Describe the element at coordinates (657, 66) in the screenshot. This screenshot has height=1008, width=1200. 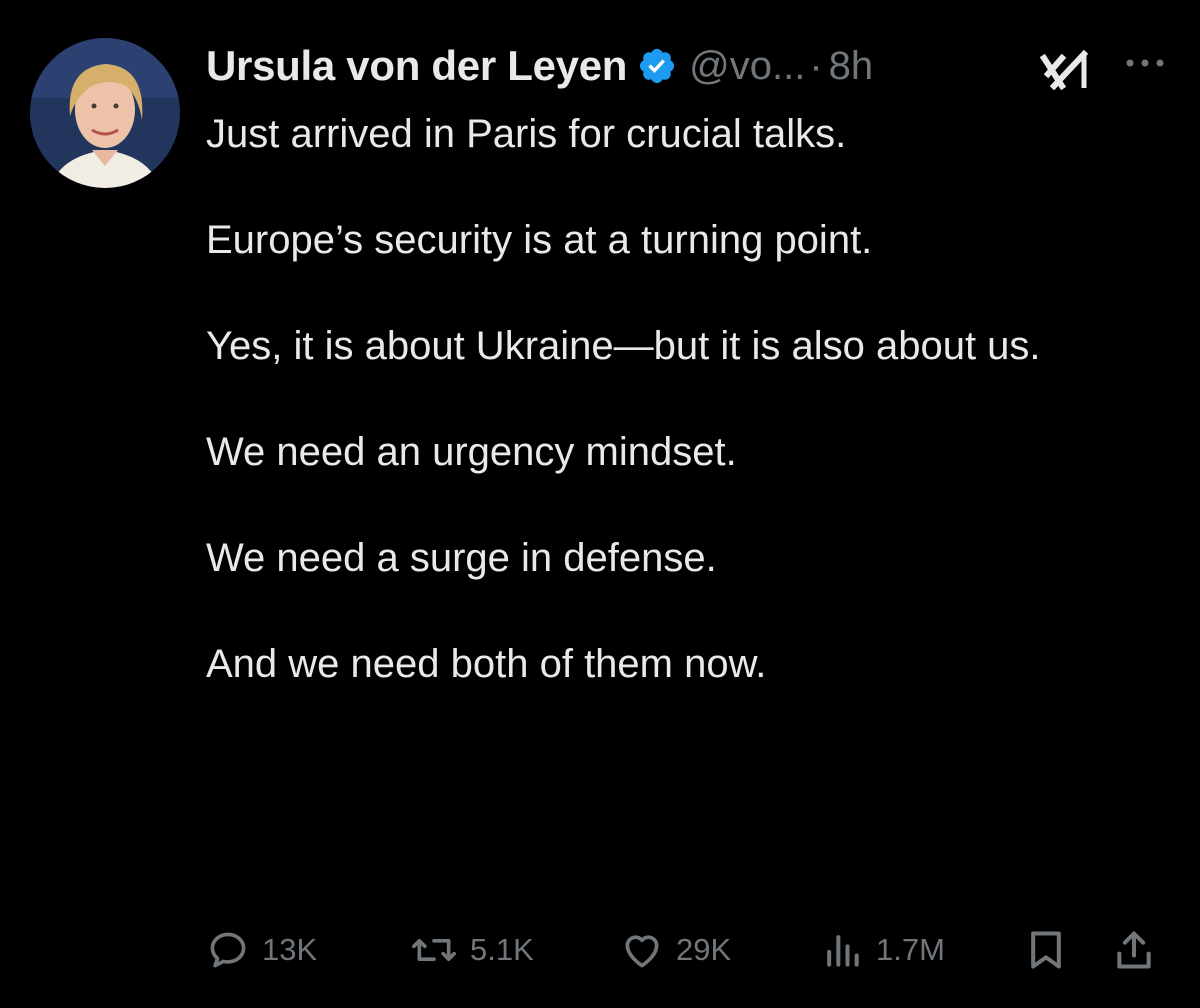
I see `verified-badge-icon` at that location.